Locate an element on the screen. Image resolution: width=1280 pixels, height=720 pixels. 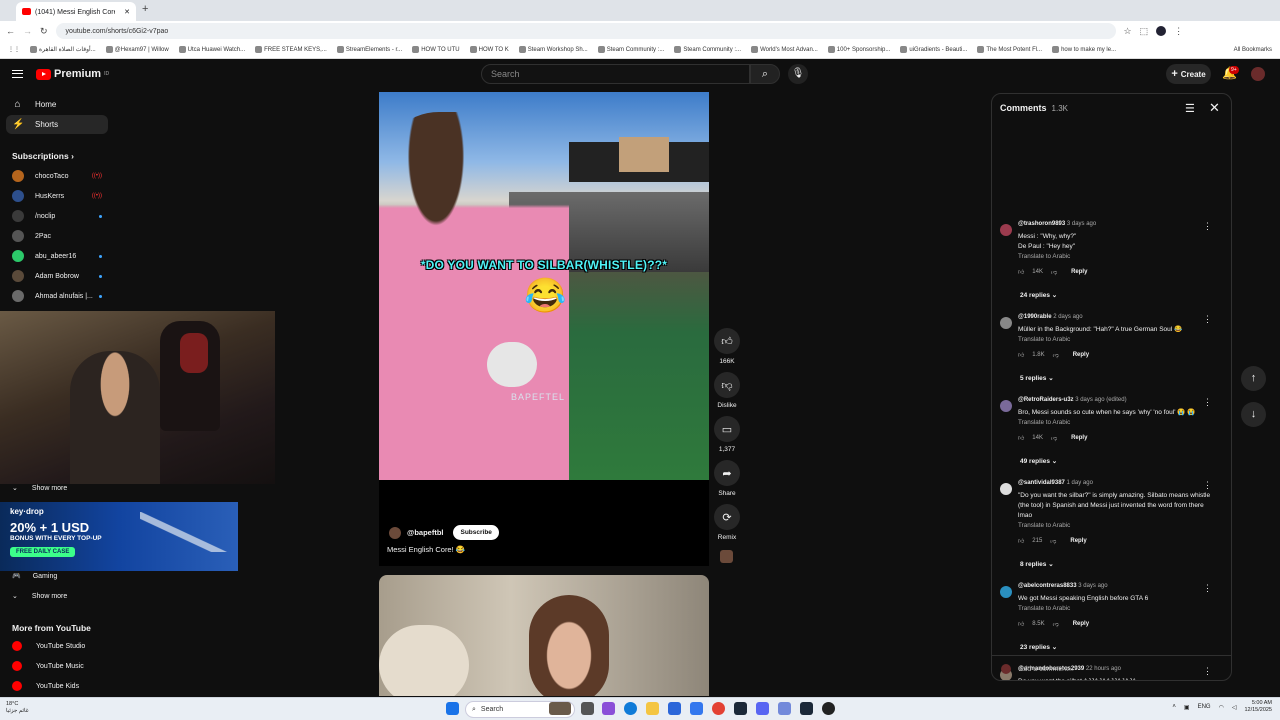
subscriptions-heading: Subscriptions › is located at coordinates (43, 156).